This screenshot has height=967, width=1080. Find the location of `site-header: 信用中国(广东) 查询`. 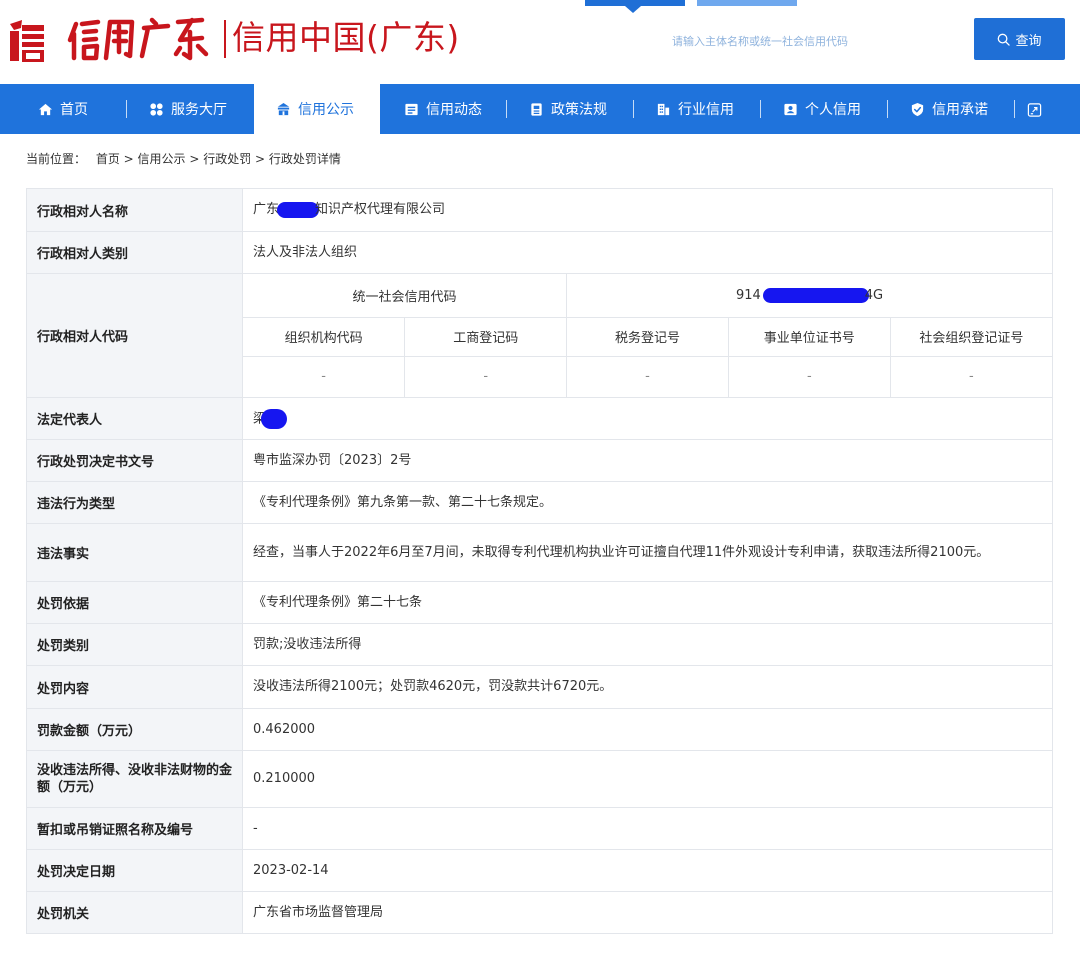

site-header: 信用中国(广东) 查询 is located at coordinates (540, 42).